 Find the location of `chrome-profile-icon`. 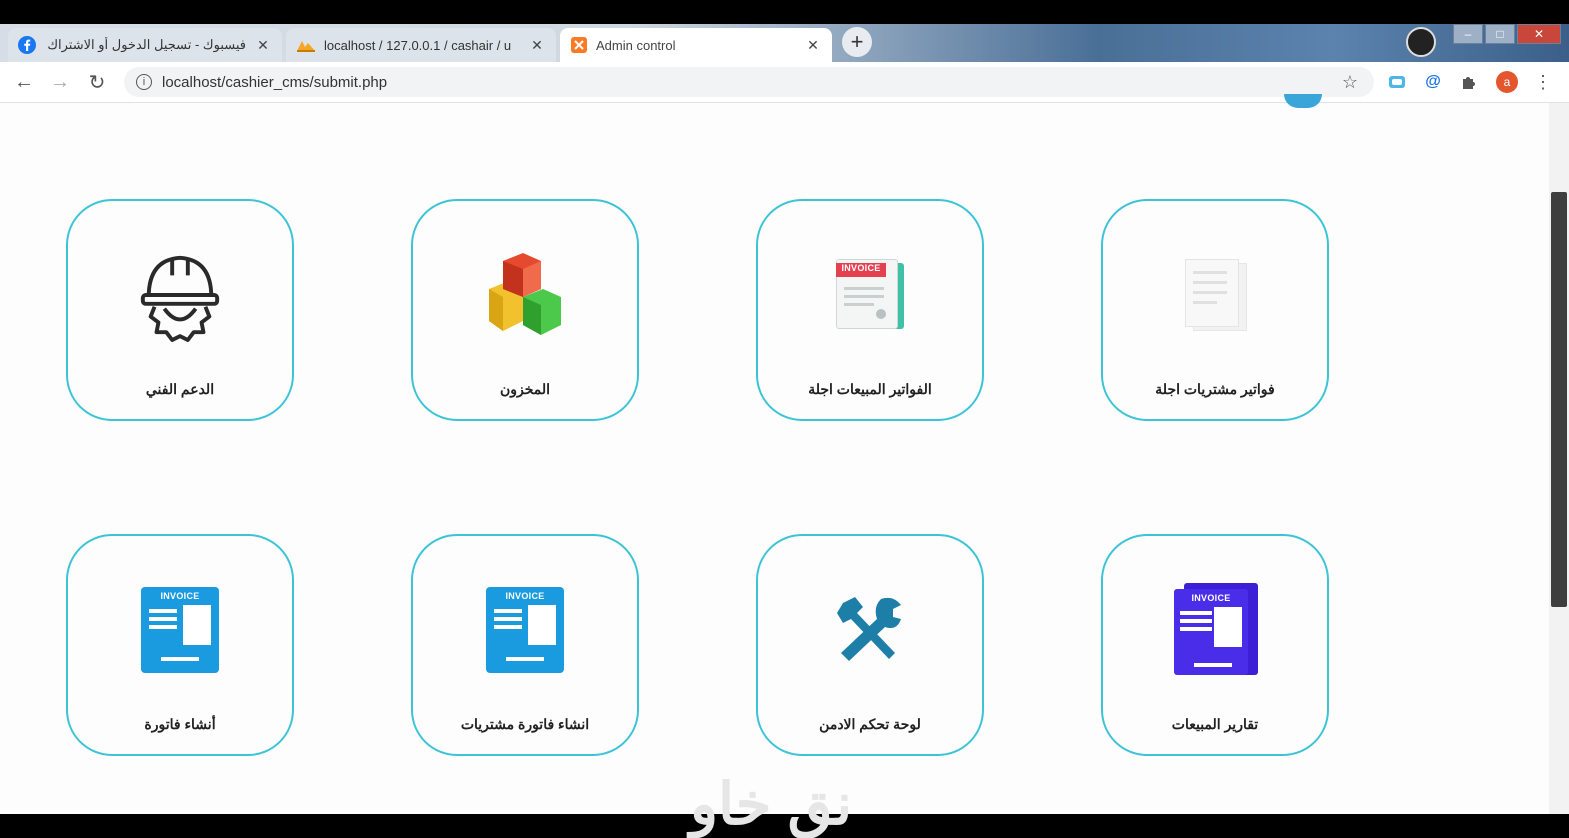

chrome-profile-icon is located at coordinates (1421, 42).